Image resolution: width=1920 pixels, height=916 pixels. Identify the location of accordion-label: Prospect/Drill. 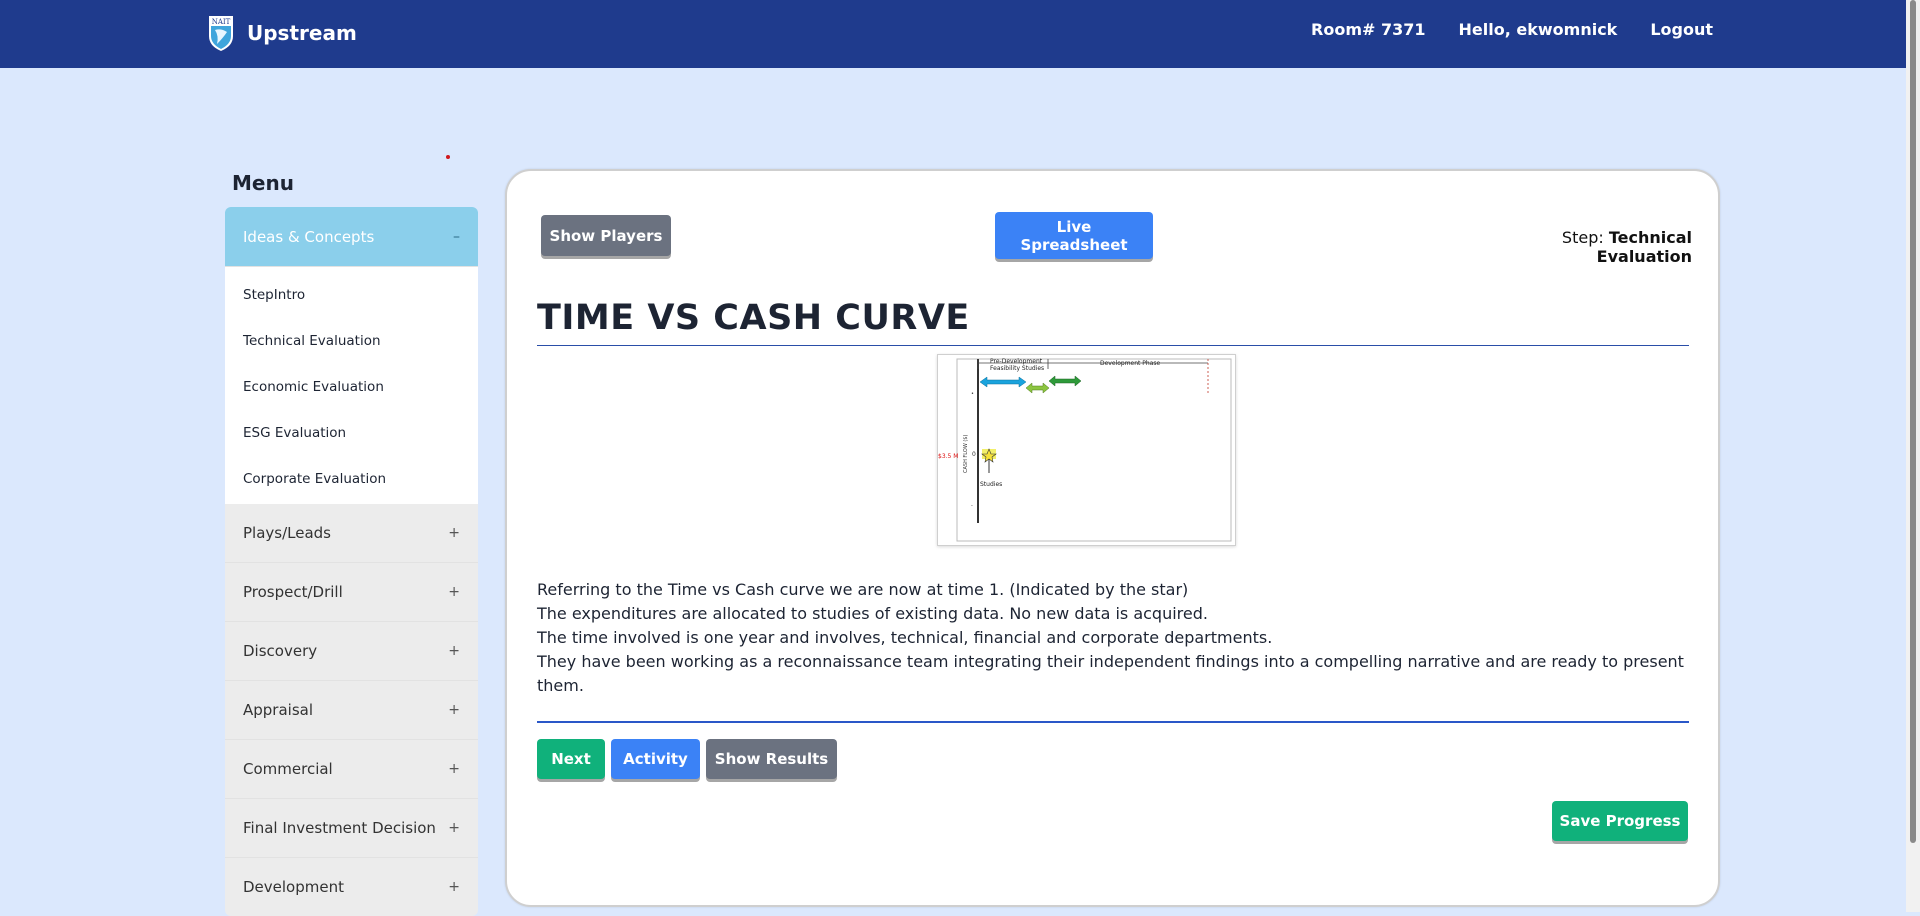
(293, 592).